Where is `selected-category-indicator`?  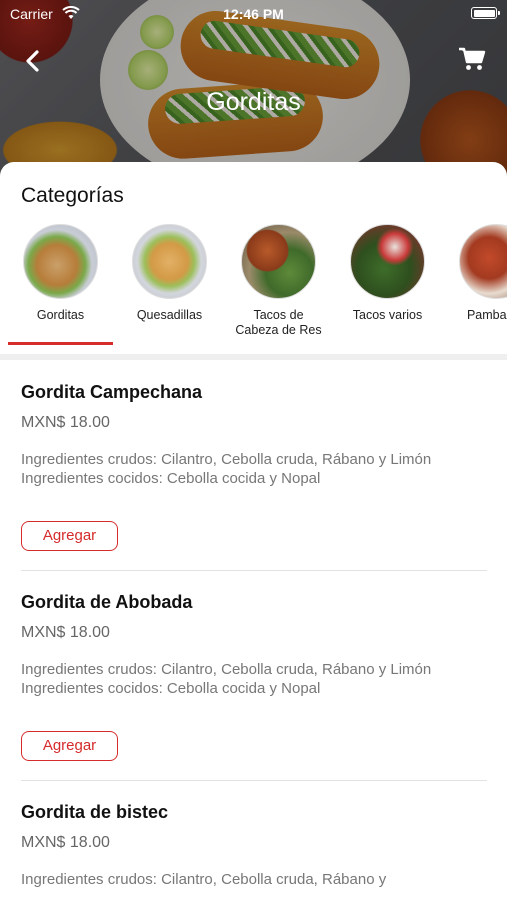 selected-category-indicator is located at coordinates (60, 343).